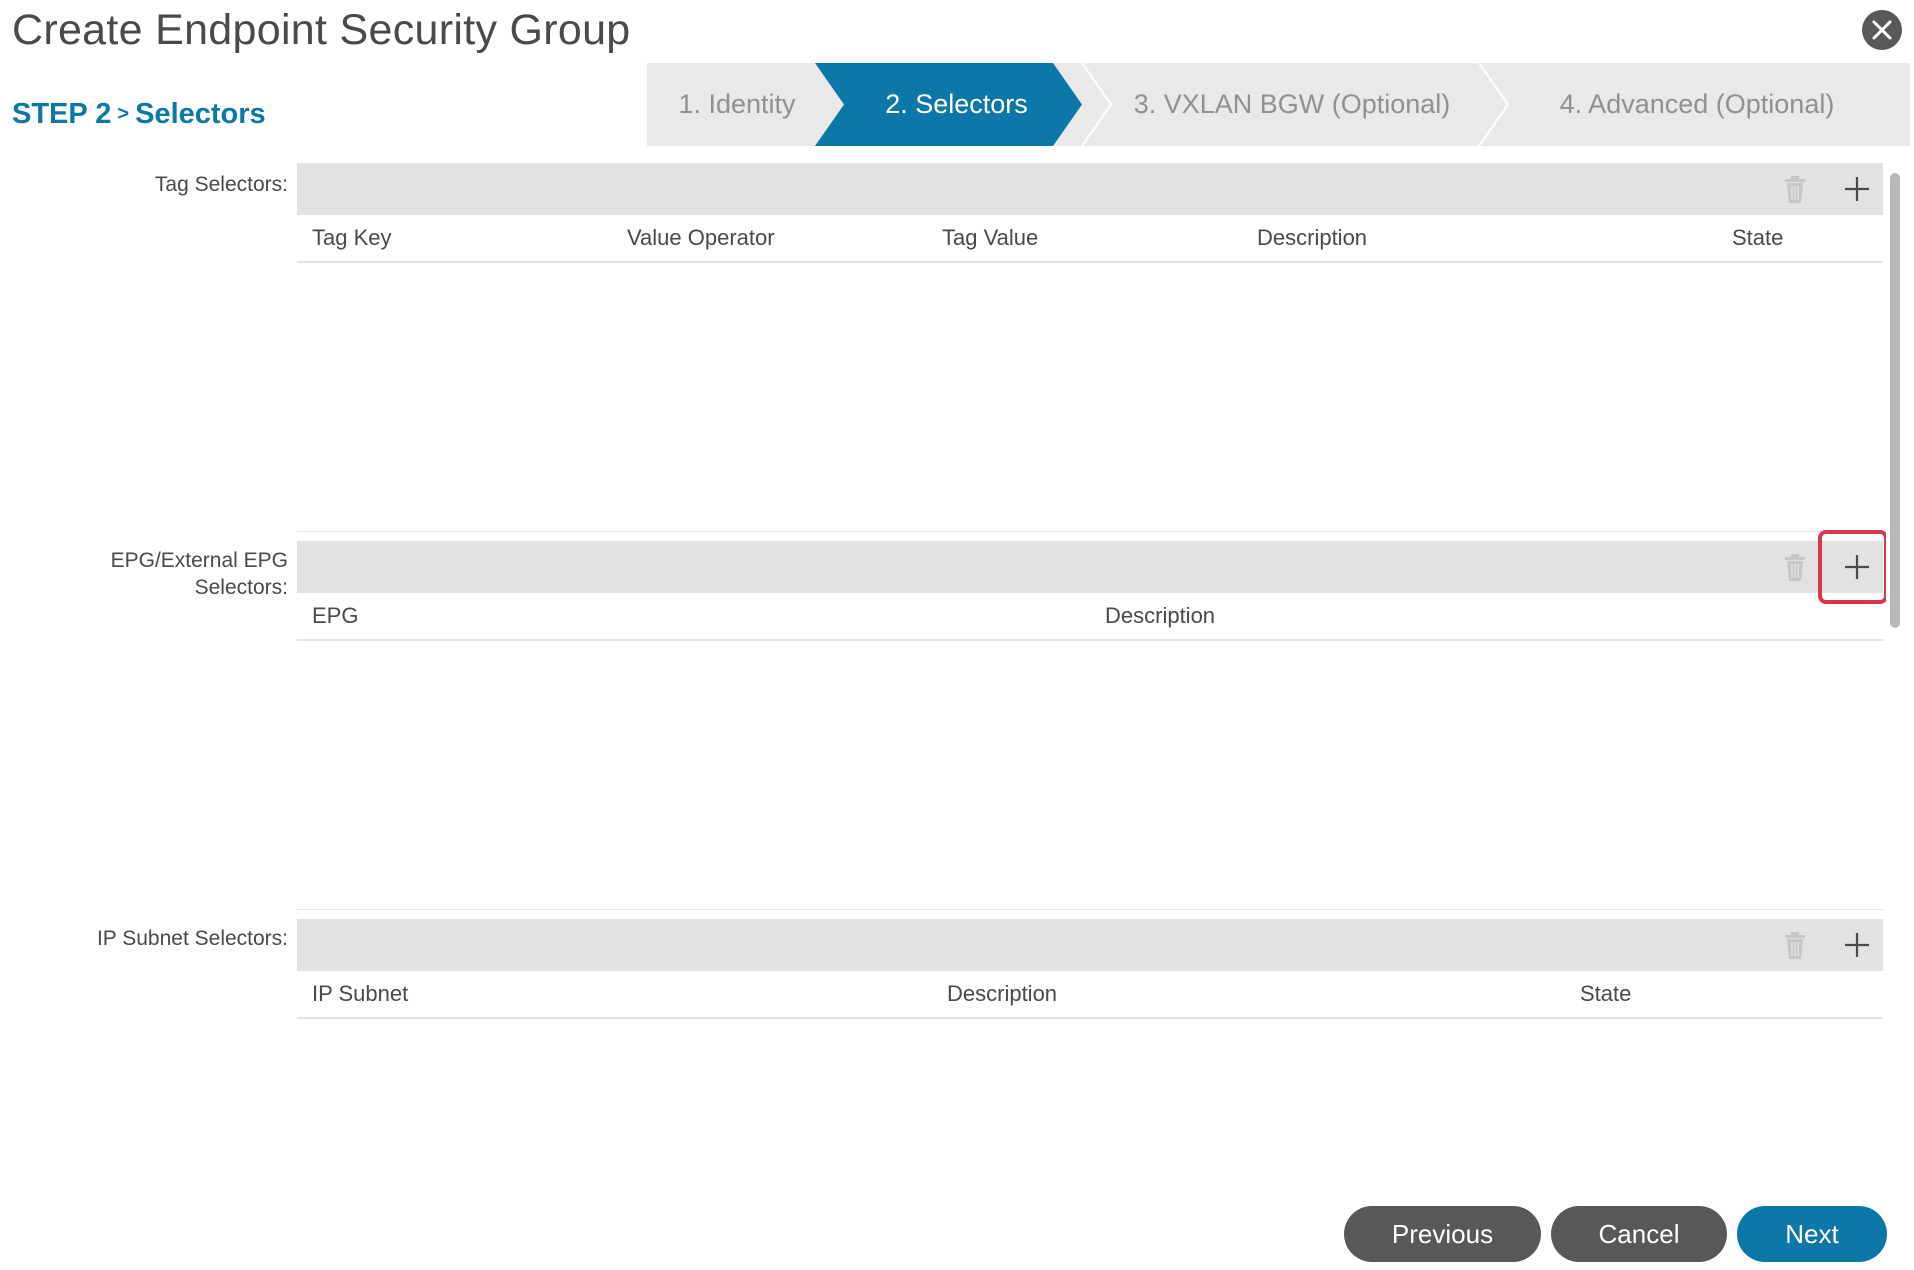 The image size is (1914, 1270). Describe the element at coordinates (1090, 995) in the screenshot. I see `ip-subnet-selectors-header: IP Subnet Description State` at that location.